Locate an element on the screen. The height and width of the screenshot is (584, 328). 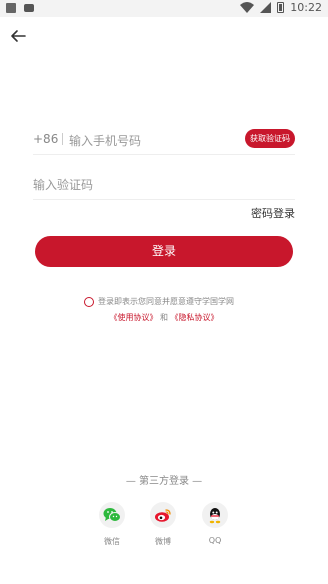
policy-connector: 和 is located at coordinates (164, 317).